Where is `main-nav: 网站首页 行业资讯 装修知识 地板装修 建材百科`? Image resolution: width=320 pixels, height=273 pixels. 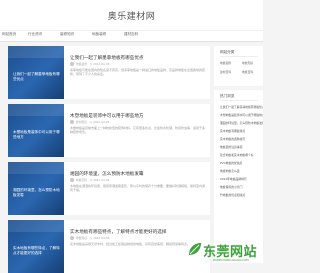
main-nav: 网站首页 行业资讯 装修知识 地板装修 建材百科 is located at coordinates (131, 36).